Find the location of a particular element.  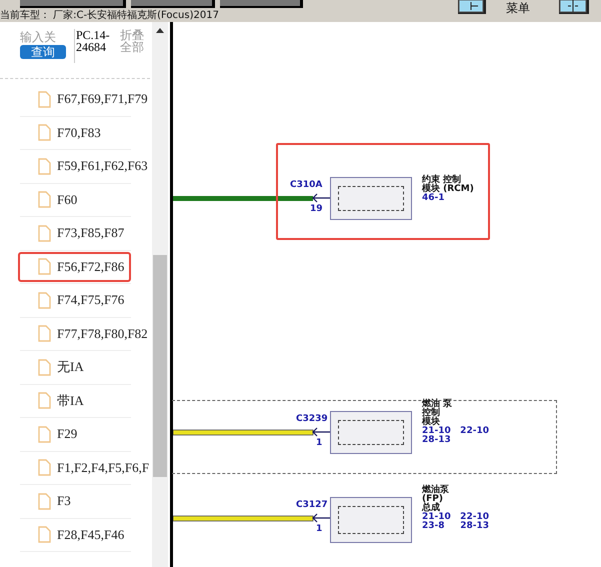

page-reference: 23-8 28-13 is located at coordinates (455, 526).